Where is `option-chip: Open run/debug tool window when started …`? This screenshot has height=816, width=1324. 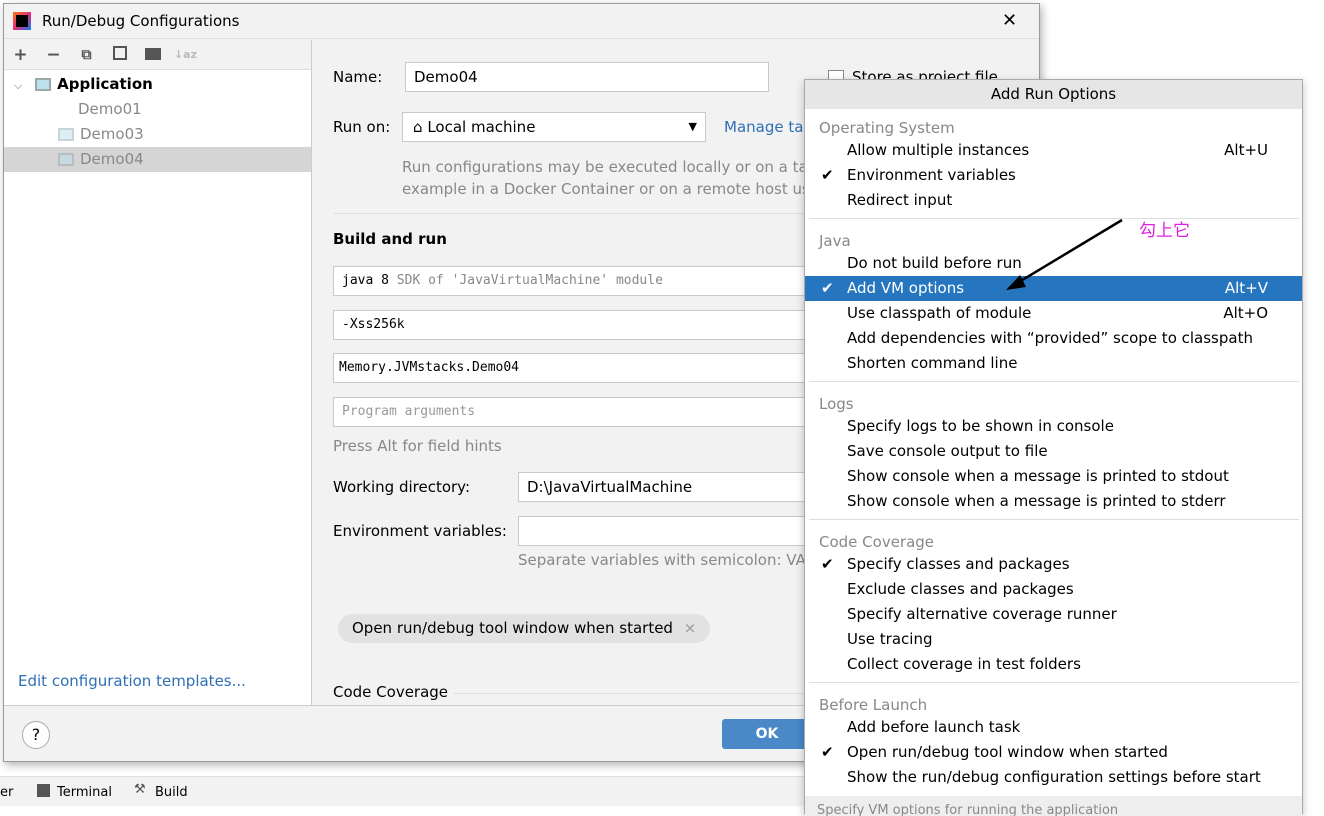
option-chip: Open run/debug tool window when started … is located at coordinates (524, 628).